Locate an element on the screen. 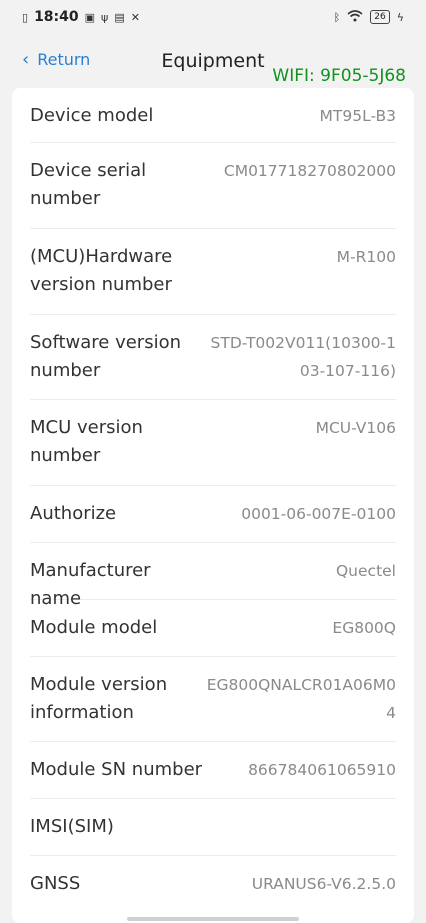  info-row-value: MCU-V106 is located at coordinates (355, 428).